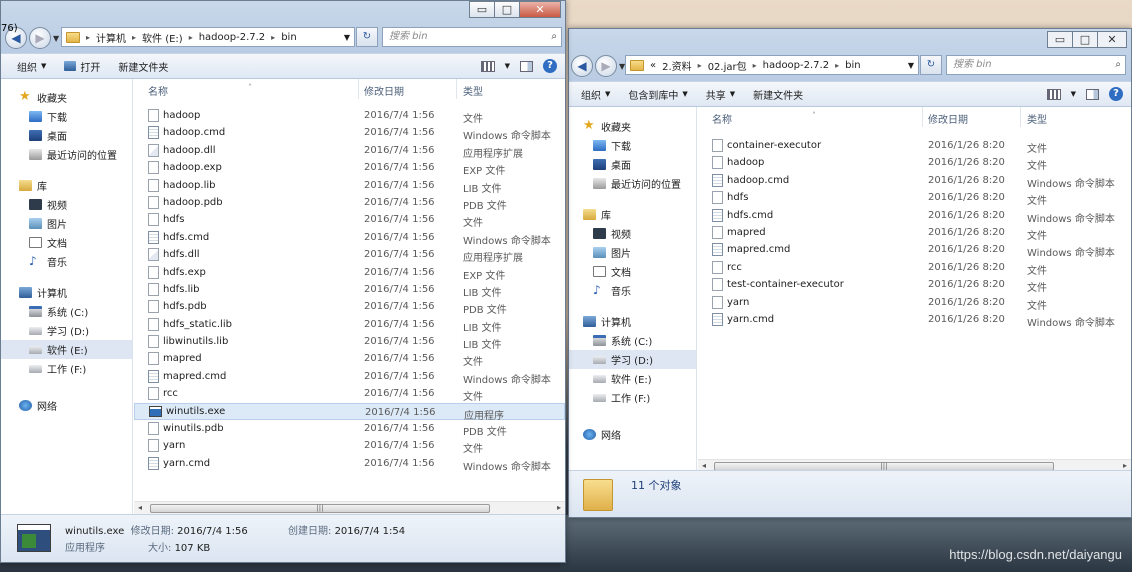 Image resolution: width=1132 pixels, height=572 pixels. What do you see at coordinates (914, 181) in the screenshot?
I see `file-row: hadoop.cmd 2016/1/26 8:20 Windows 命令脚本` at bounding box center [914, 181].